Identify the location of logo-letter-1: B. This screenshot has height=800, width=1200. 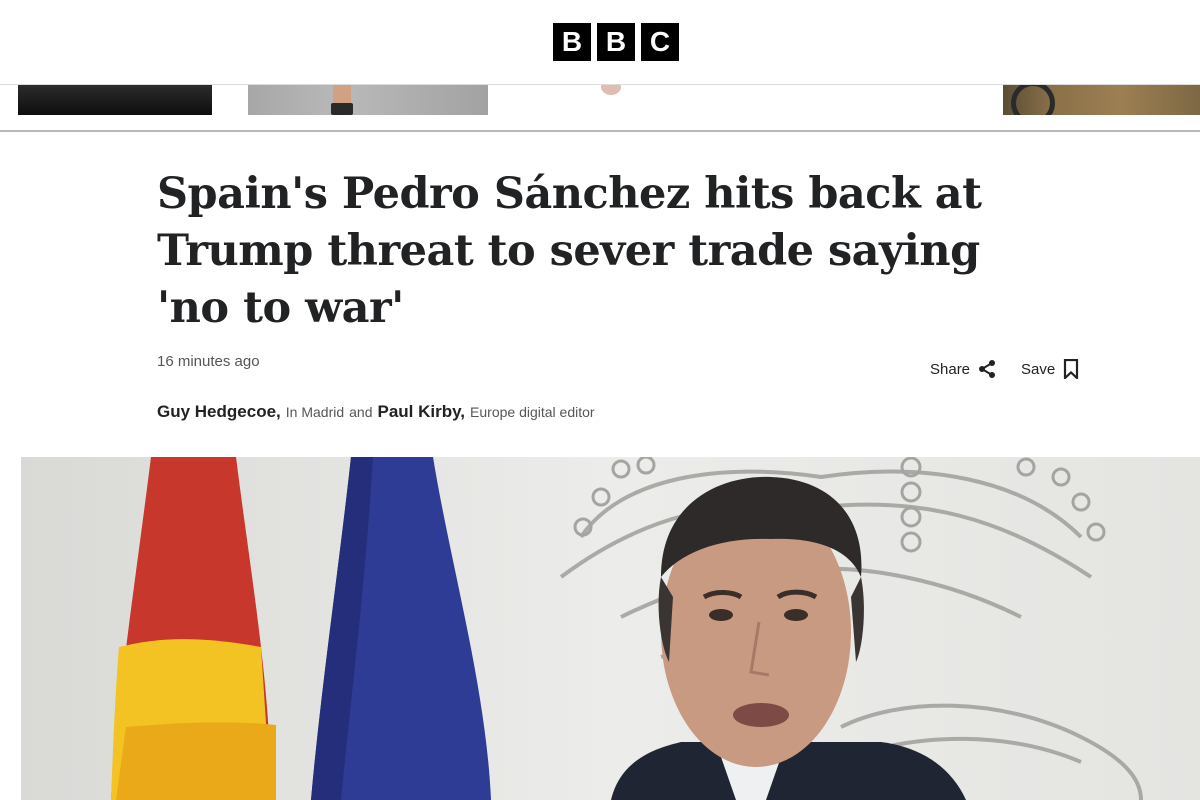
(572, 42).